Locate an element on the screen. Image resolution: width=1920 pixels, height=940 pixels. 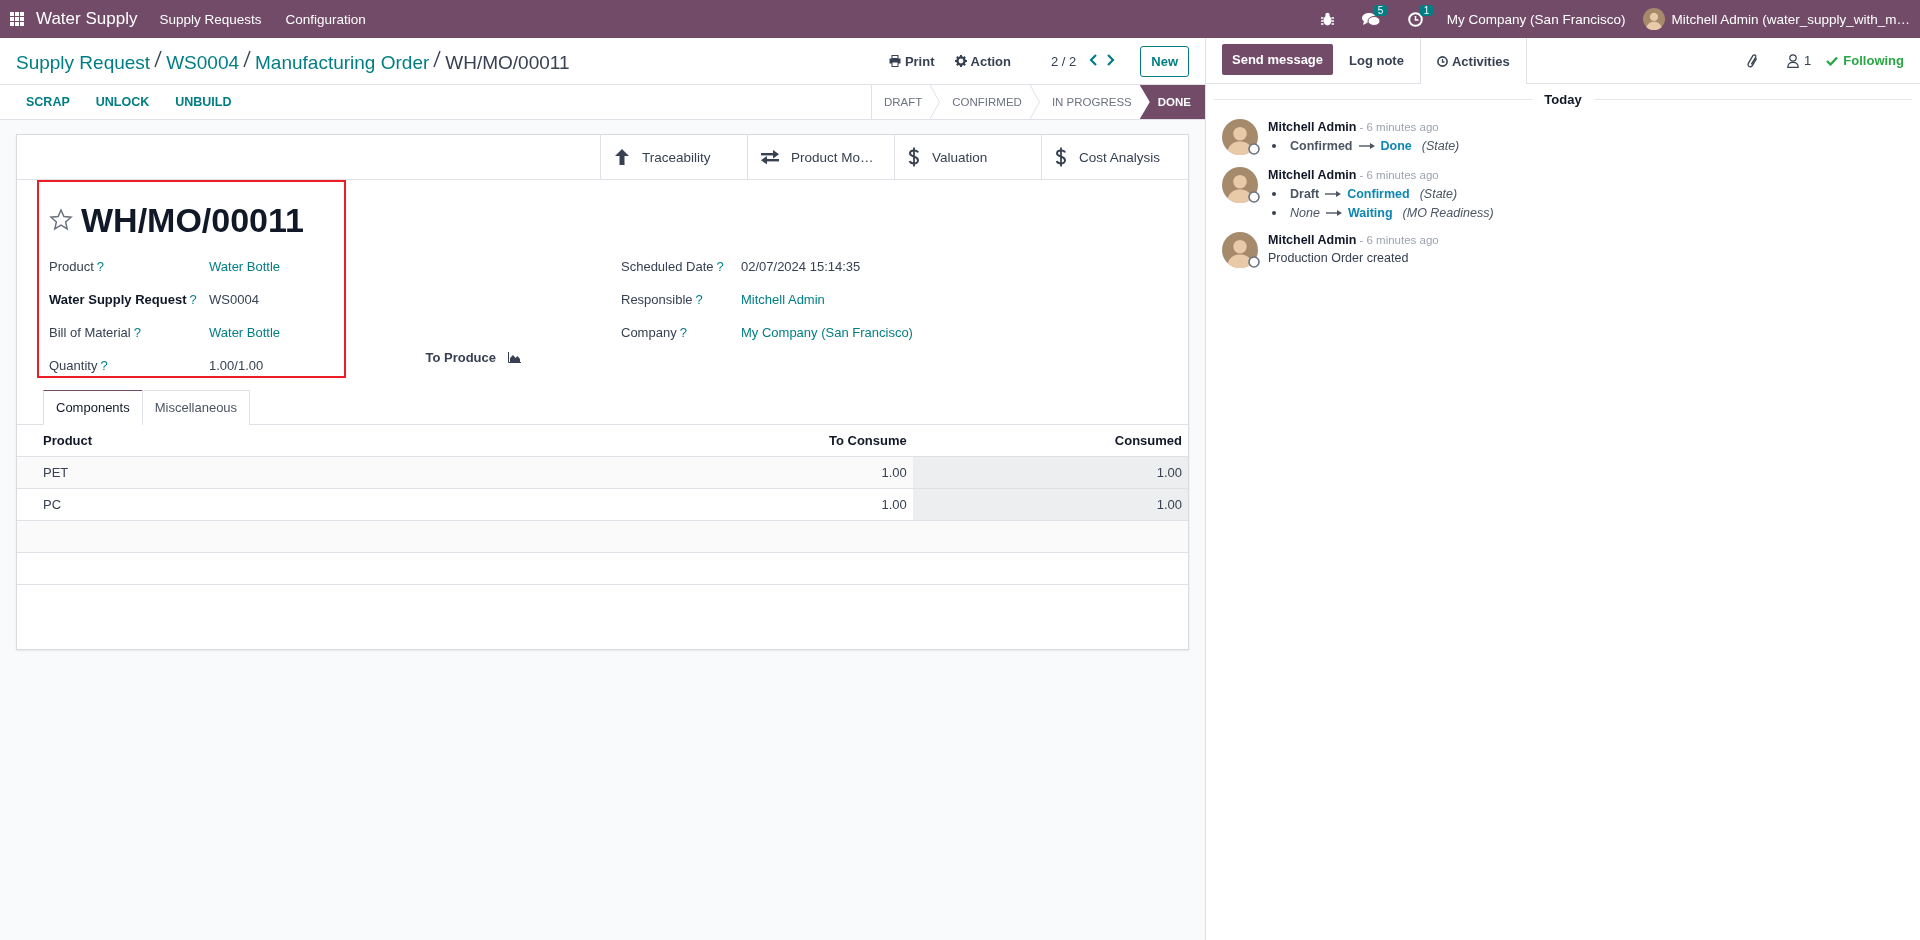
chevron-right-icon is located at coordinates (1111, 59).